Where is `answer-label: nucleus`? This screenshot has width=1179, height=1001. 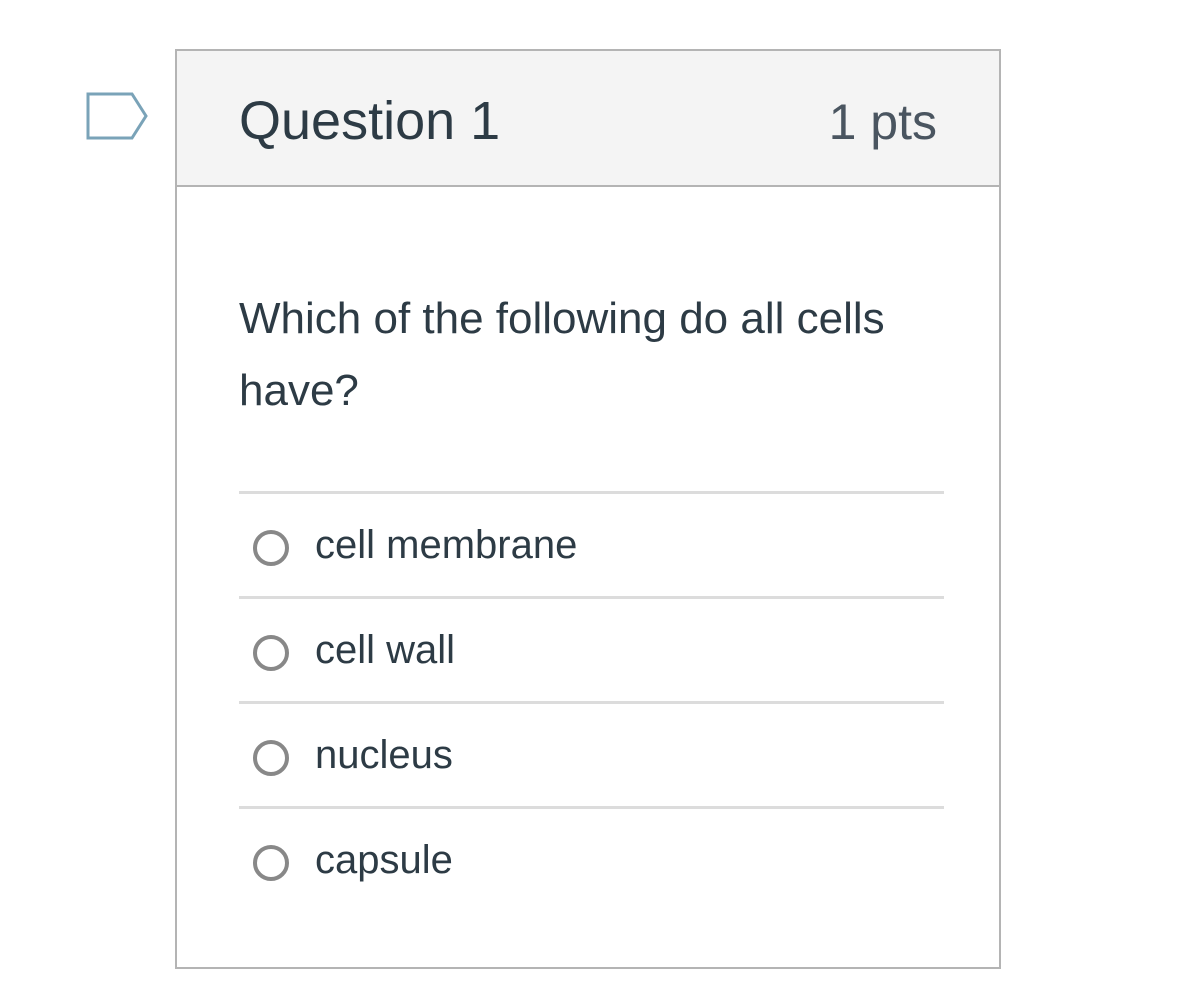
answer-label: nucleus is located at coordinates (384, 755).